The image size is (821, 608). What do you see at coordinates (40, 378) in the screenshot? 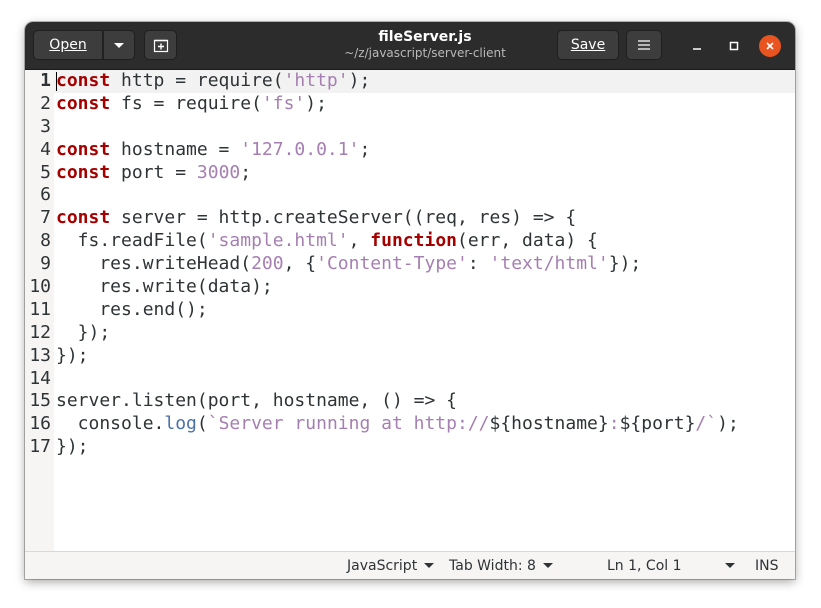
I see `line-number: 14` at bounding box center [40, 378].